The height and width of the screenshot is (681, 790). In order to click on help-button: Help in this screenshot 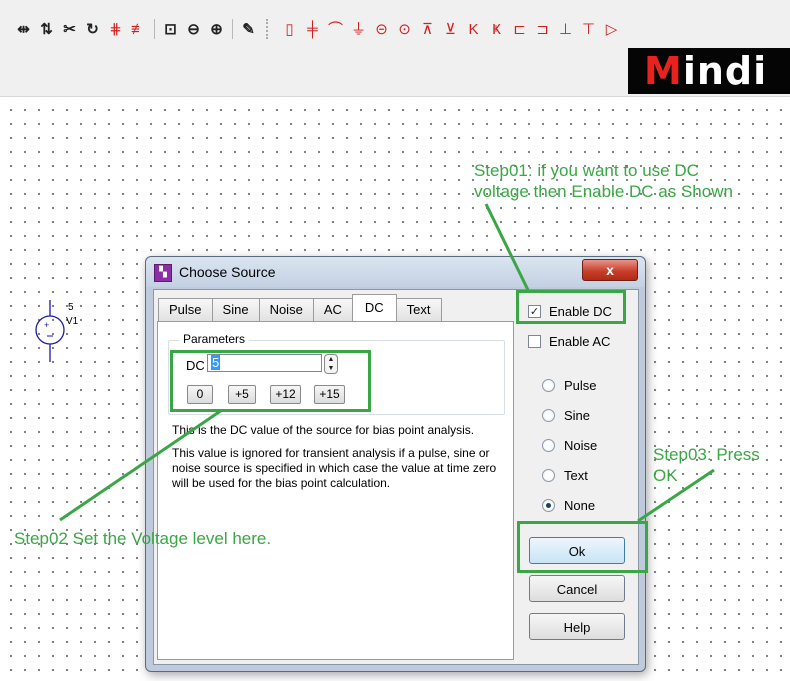, I will do `click(577, 626)`.